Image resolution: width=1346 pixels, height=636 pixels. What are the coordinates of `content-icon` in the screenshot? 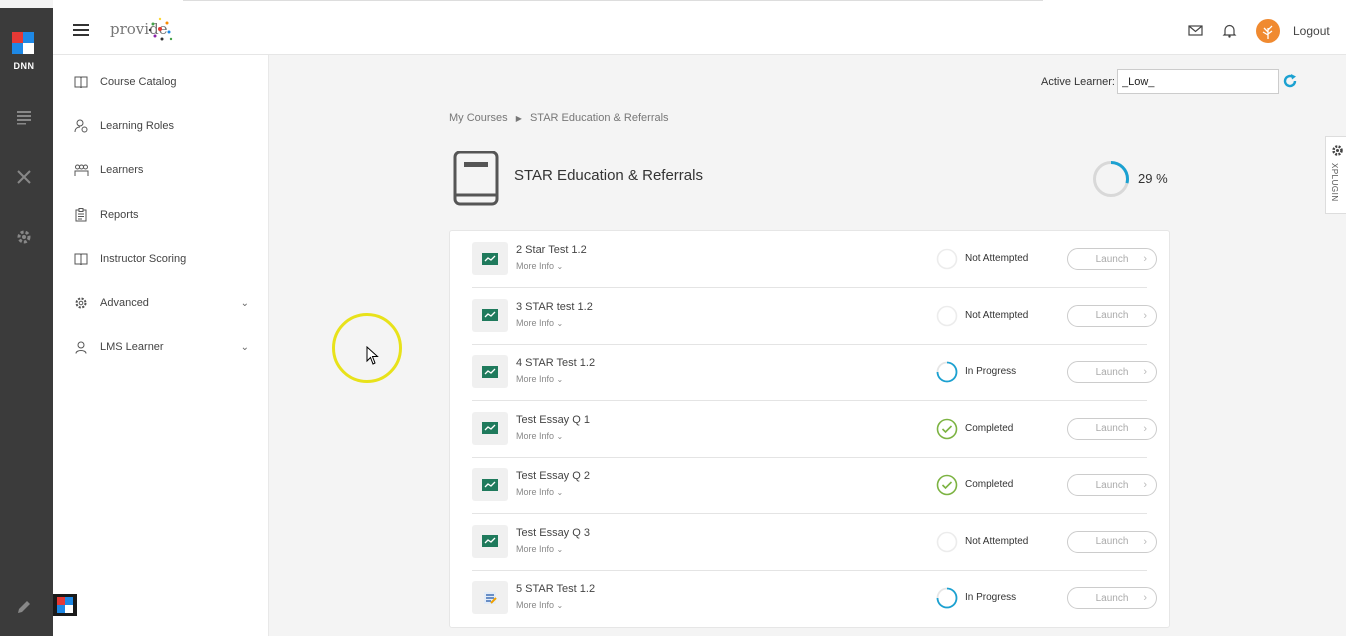 It's located at (24, 117).